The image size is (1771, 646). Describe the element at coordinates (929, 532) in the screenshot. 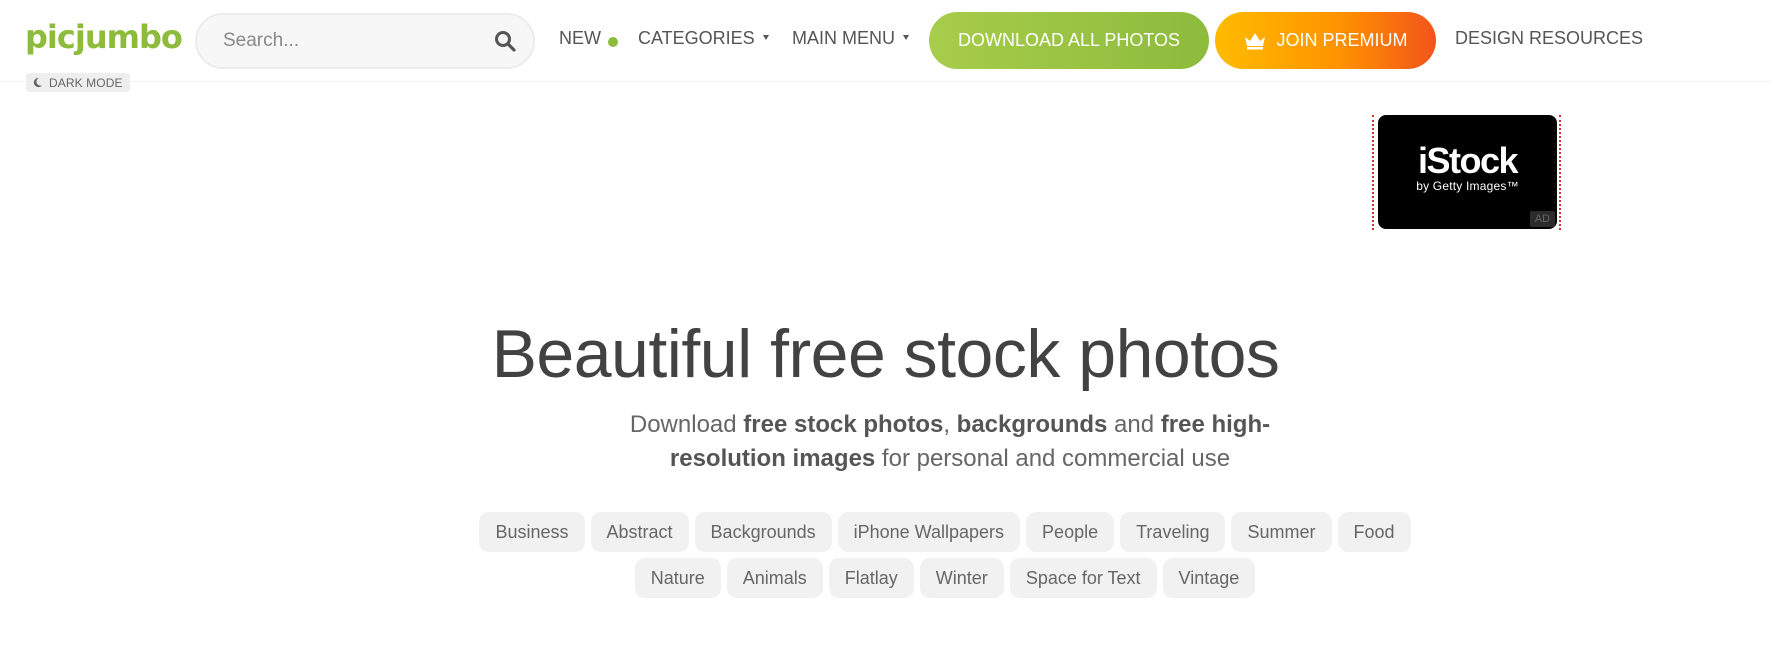

I see `tag-iphone-wallpapers: iPhone Wallpapers` at that location.